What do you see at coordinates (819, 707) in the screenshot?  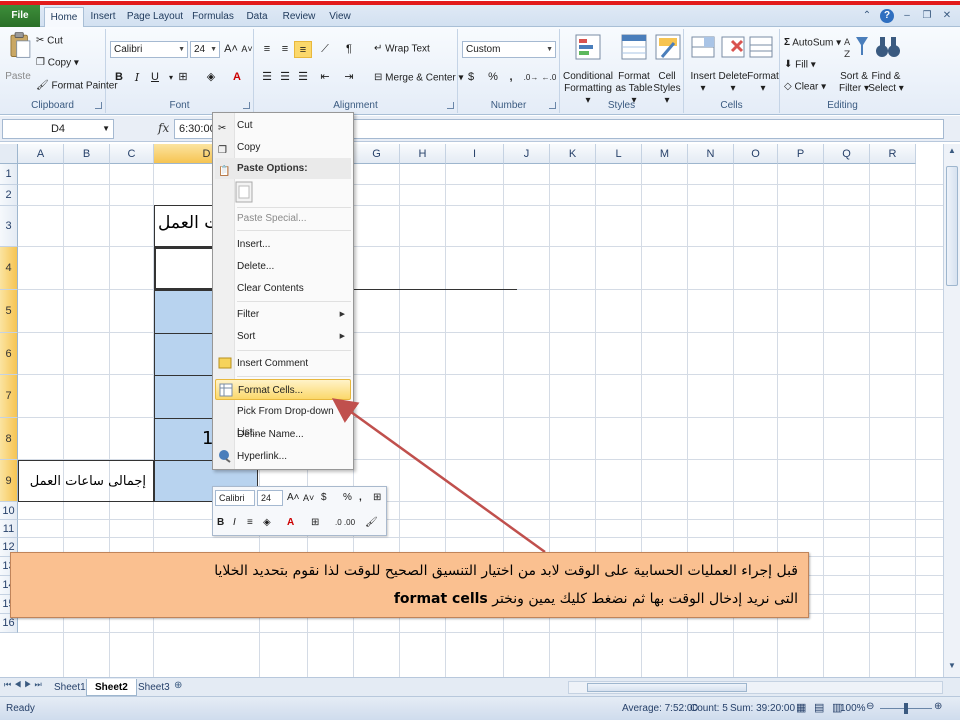 I see `page-layout-view-icon: ▤` at bounding box center [819, 707].